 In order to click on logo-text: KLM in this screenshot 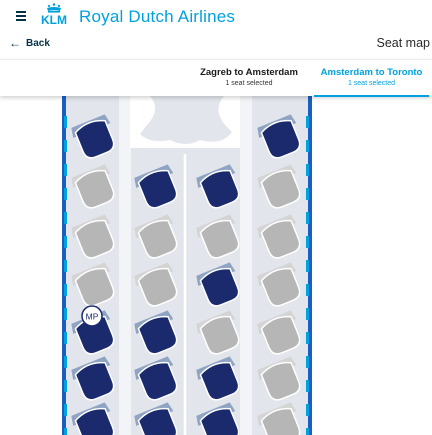, I will do `click(54, 19)`.